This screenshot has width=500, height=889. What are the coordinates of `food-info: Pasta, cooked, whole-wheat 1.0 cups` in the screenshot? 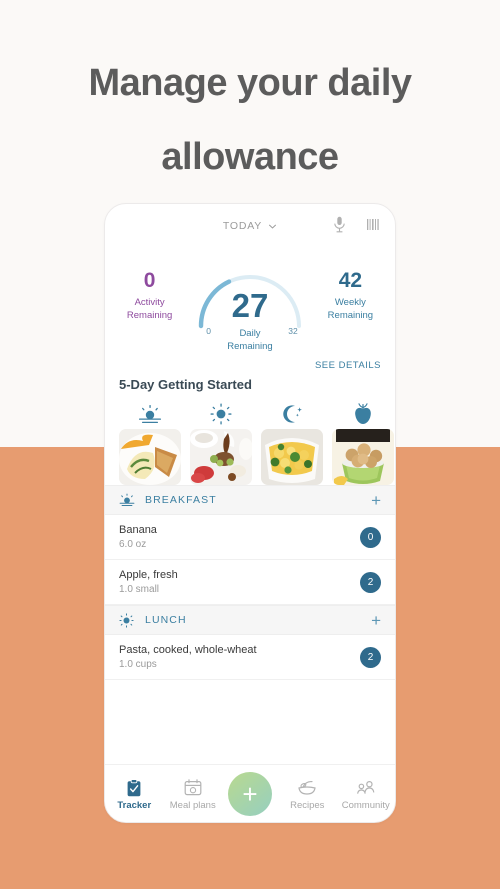 It's located at (239, 657).